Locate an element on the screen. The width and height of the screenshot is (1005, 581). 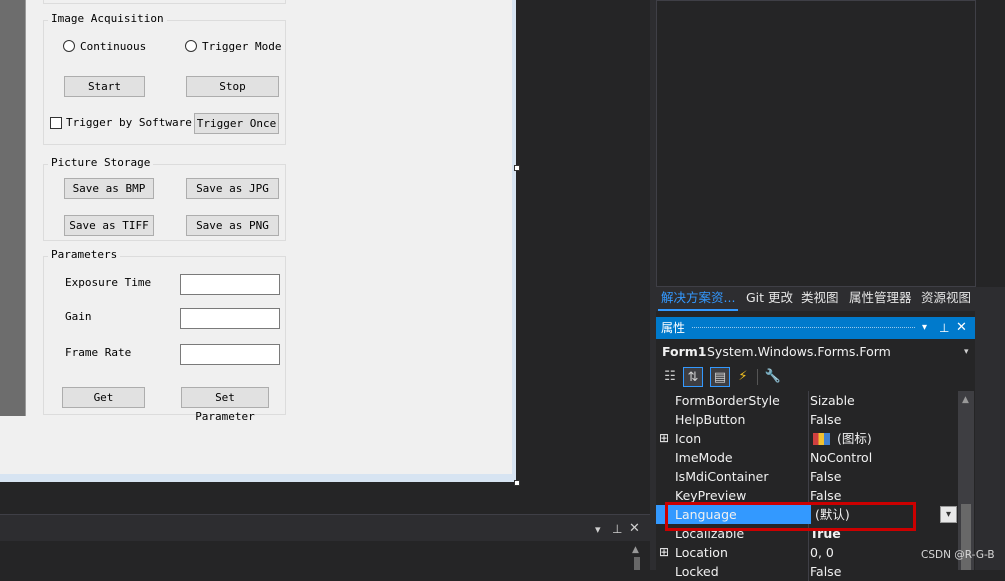
bottom-dock-divider is located at coordinates (327, 514).